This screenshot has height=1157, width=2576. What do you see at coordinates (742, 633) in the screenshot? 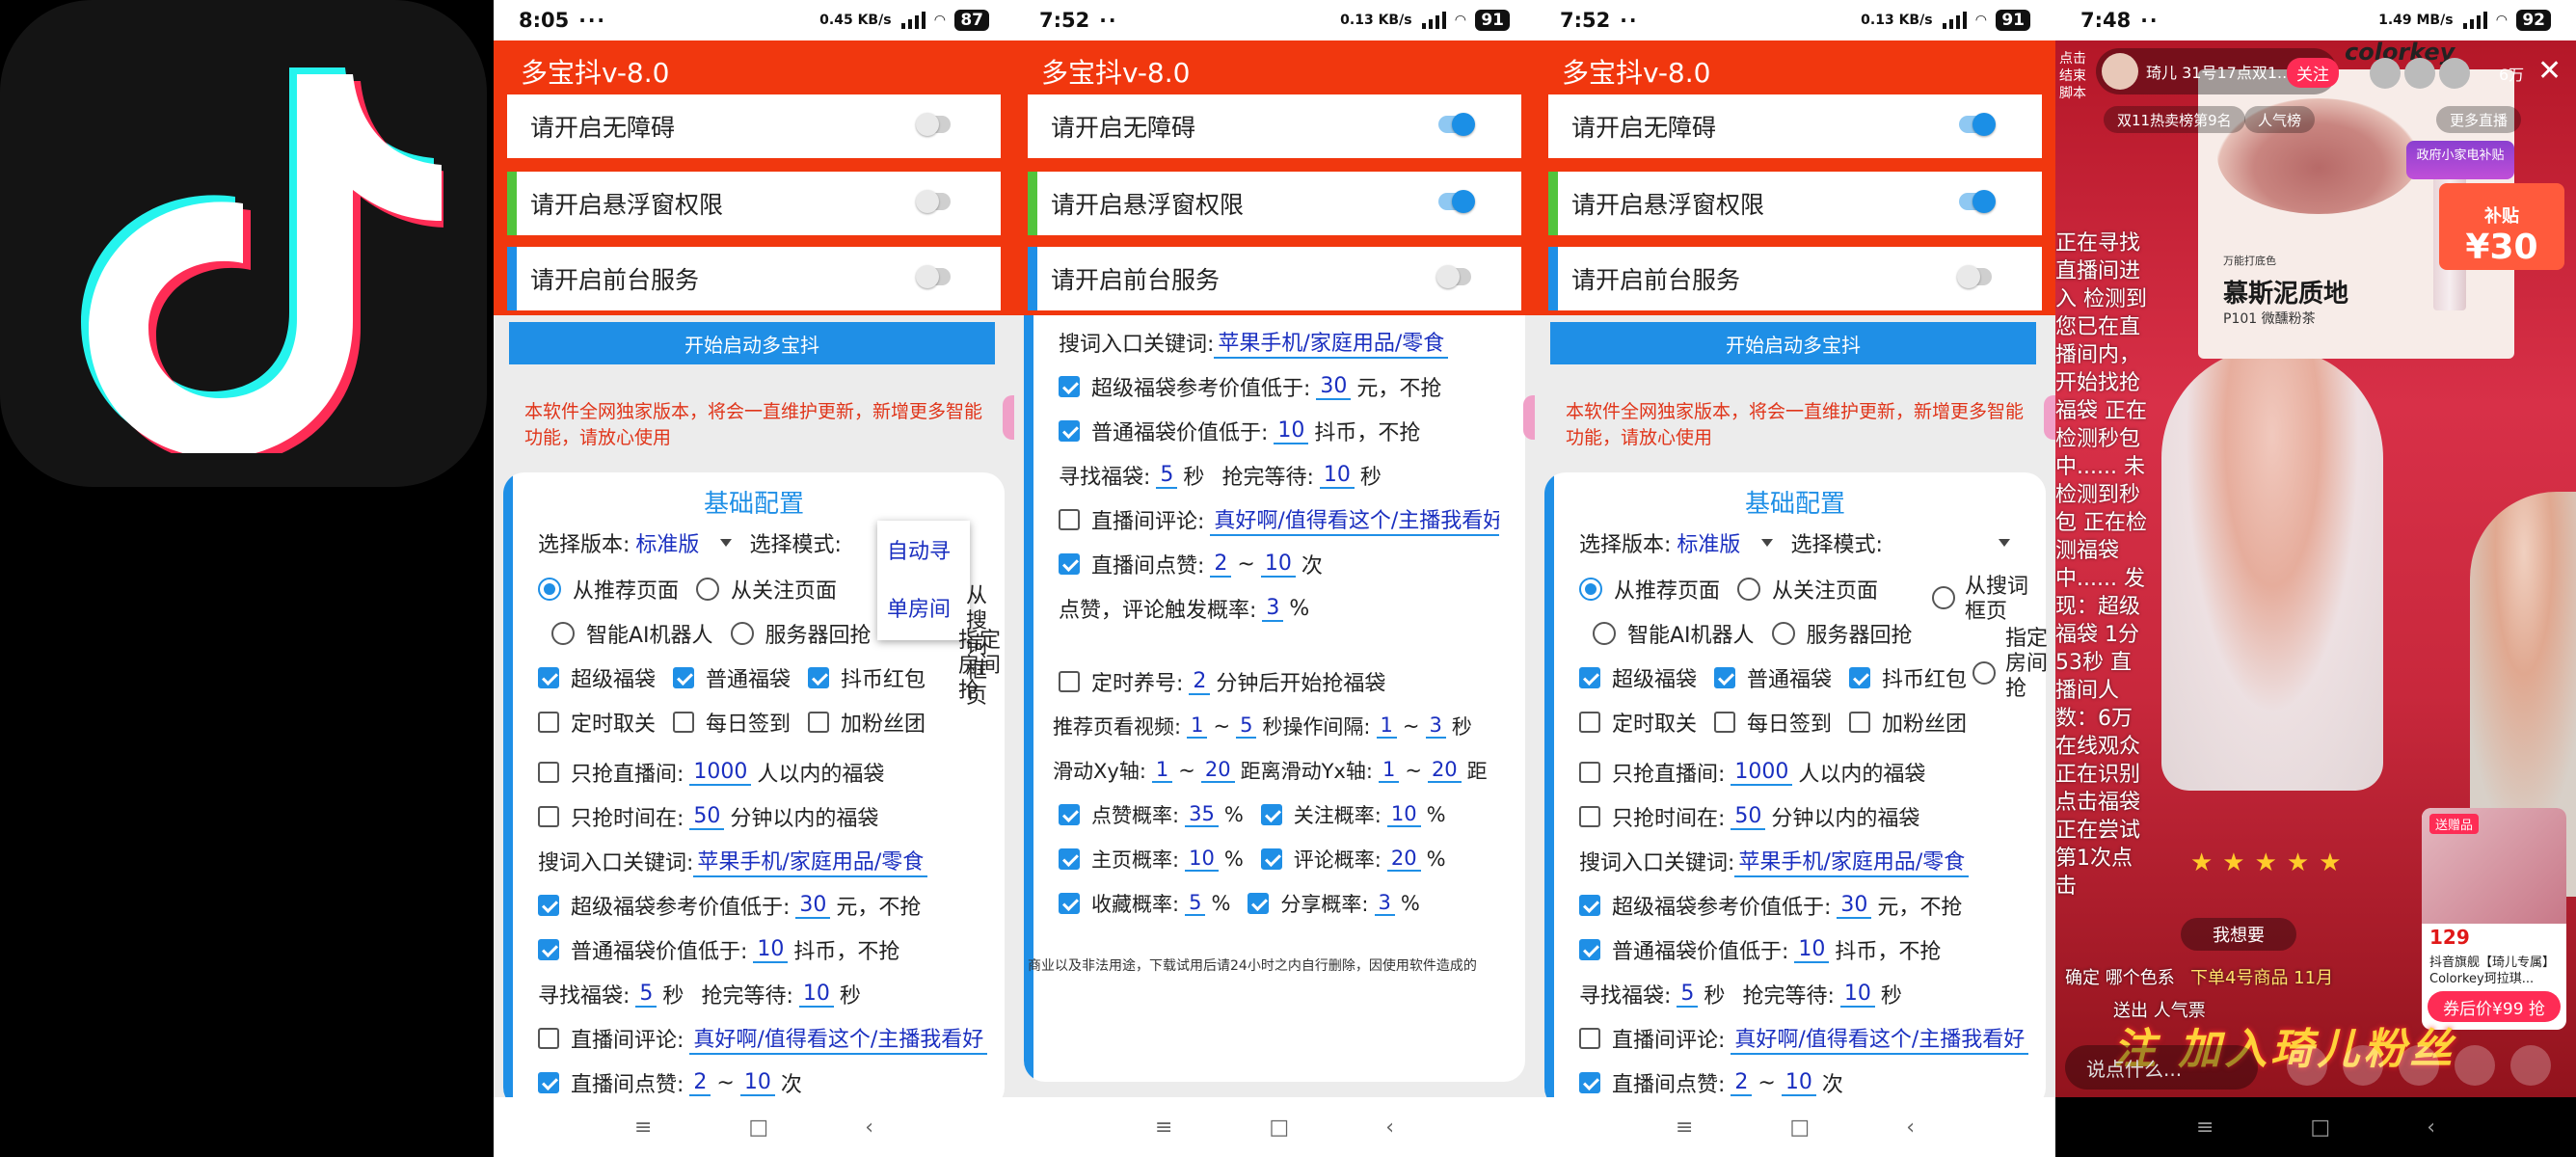
I see `radio-server` at bounding box center [742, 633].